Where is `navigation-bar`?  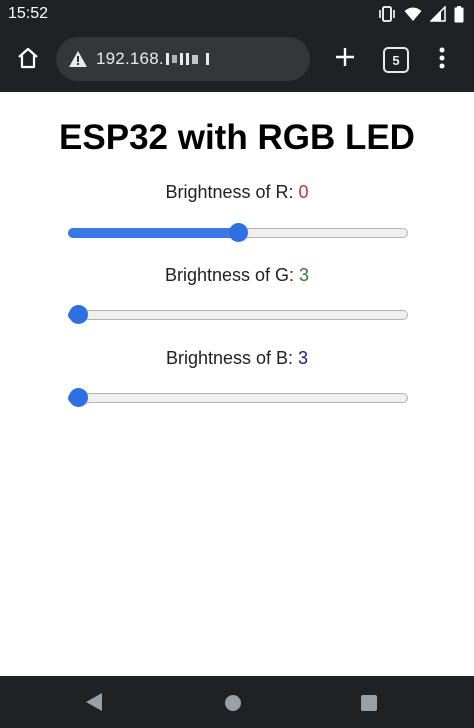
navigation-bar is located at coordinates (237, 702).